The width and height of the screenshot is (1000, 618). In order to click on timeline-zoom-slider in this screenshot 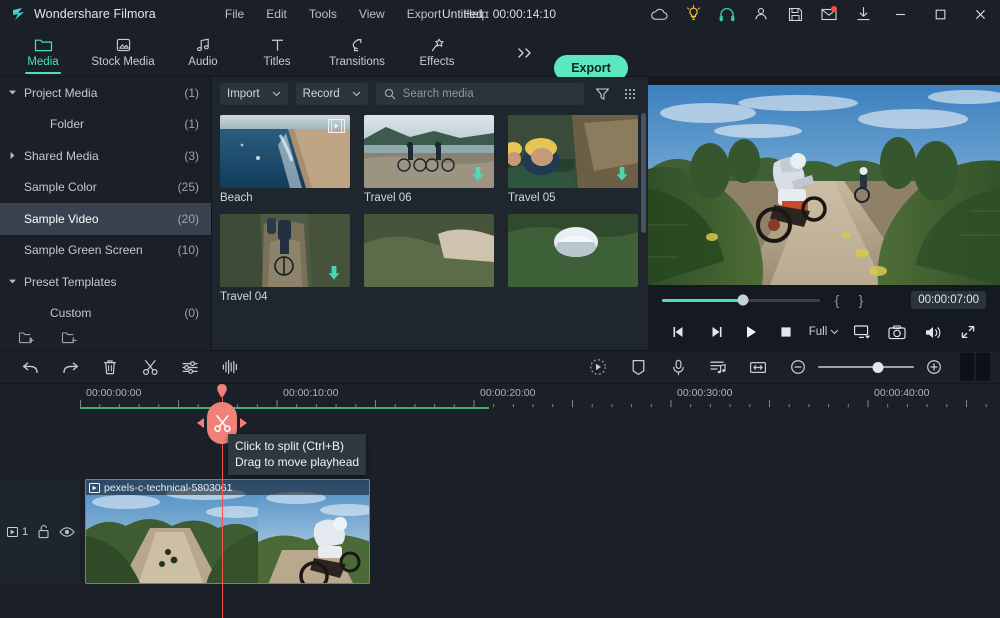, I will do `click(866, 367)`.